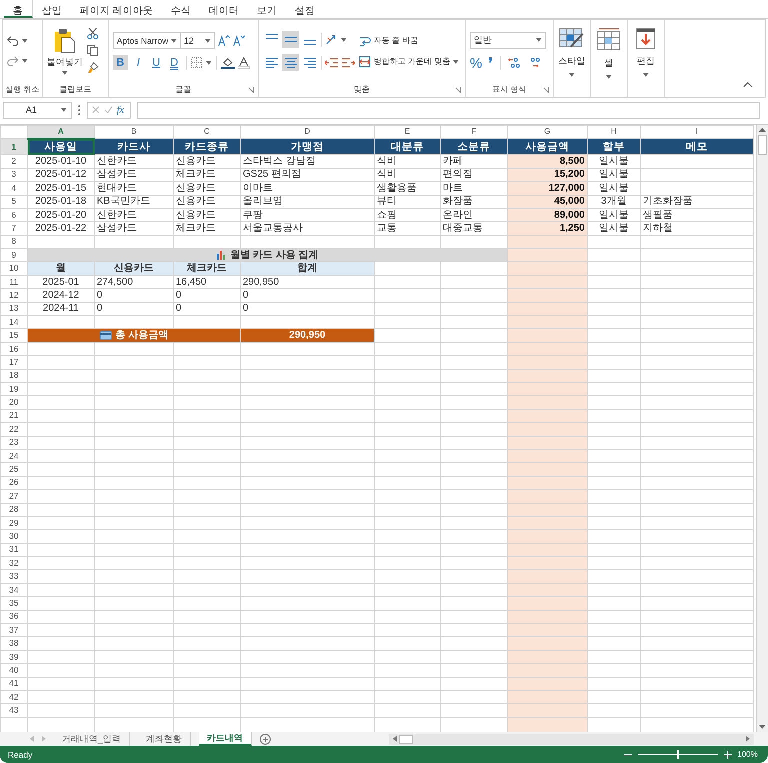 The image size is (768, 763). I want to click on row-number: 36, so click(14, 617).